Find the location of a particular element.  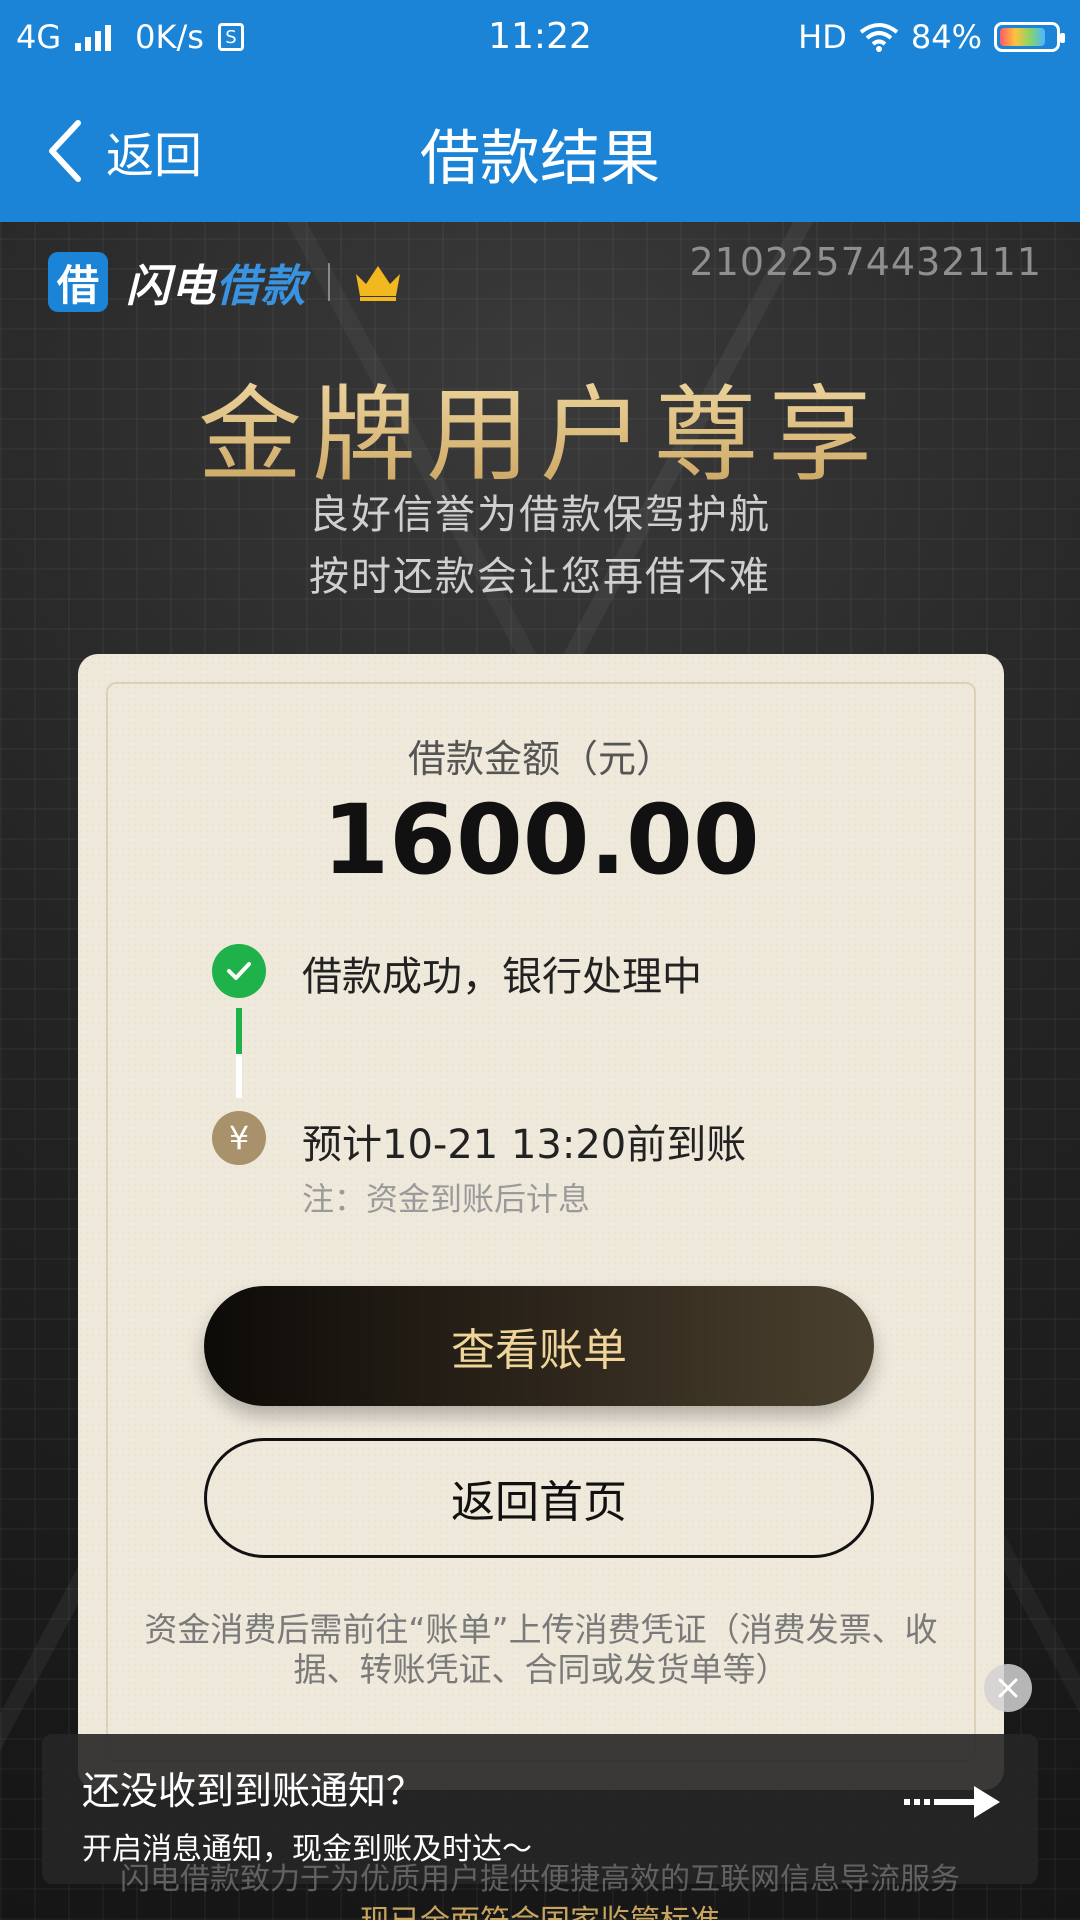

title-bar: 返回 借款结果 is located at coordinates (540, 149).